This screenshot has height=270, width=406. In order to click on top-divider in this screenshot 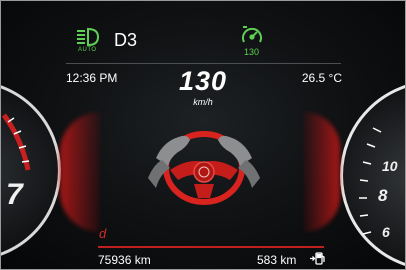, I will do `click(203, 63)`.